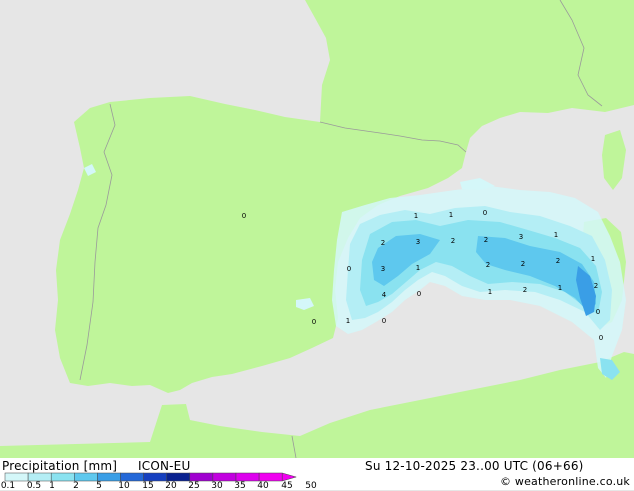 The image size is (634, 491). Describe the element at coordinates (164, 466) in the screenshot. I see `model-name: ICON-EU` at that location.